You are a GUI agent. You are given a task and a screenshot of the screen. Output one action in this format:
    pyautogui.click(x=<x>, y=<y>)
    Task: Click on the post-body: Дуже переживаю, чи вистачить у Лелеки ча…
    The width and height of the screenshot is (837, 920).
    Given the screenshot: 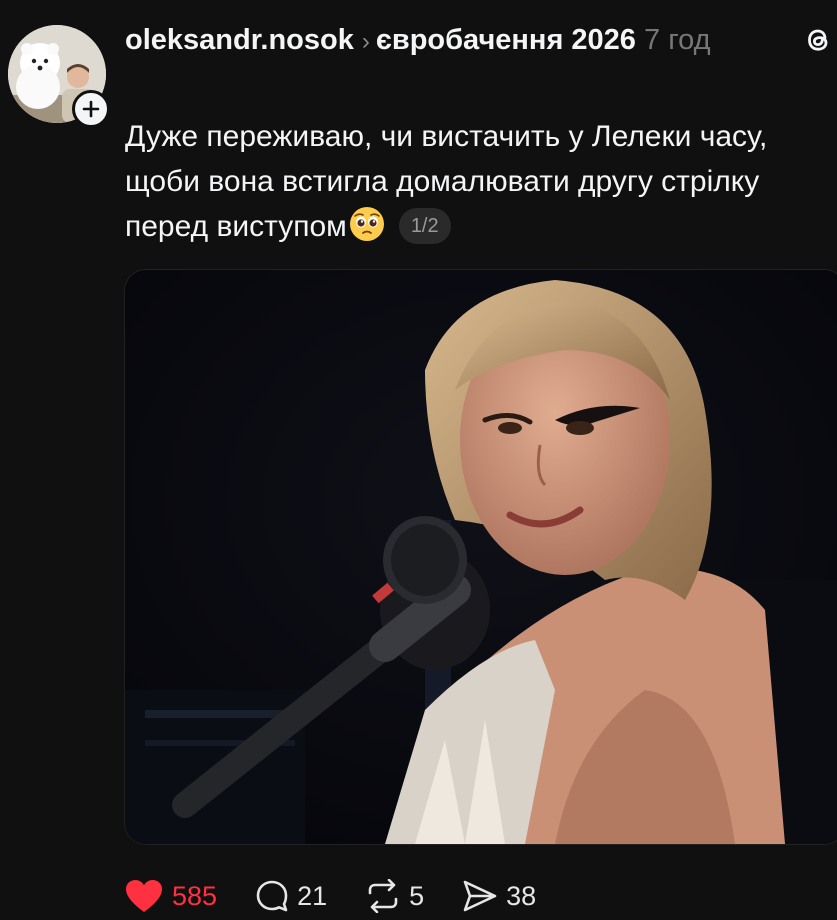 What is the action you would take?
    pyautogui.click(x=477, y=181)
    